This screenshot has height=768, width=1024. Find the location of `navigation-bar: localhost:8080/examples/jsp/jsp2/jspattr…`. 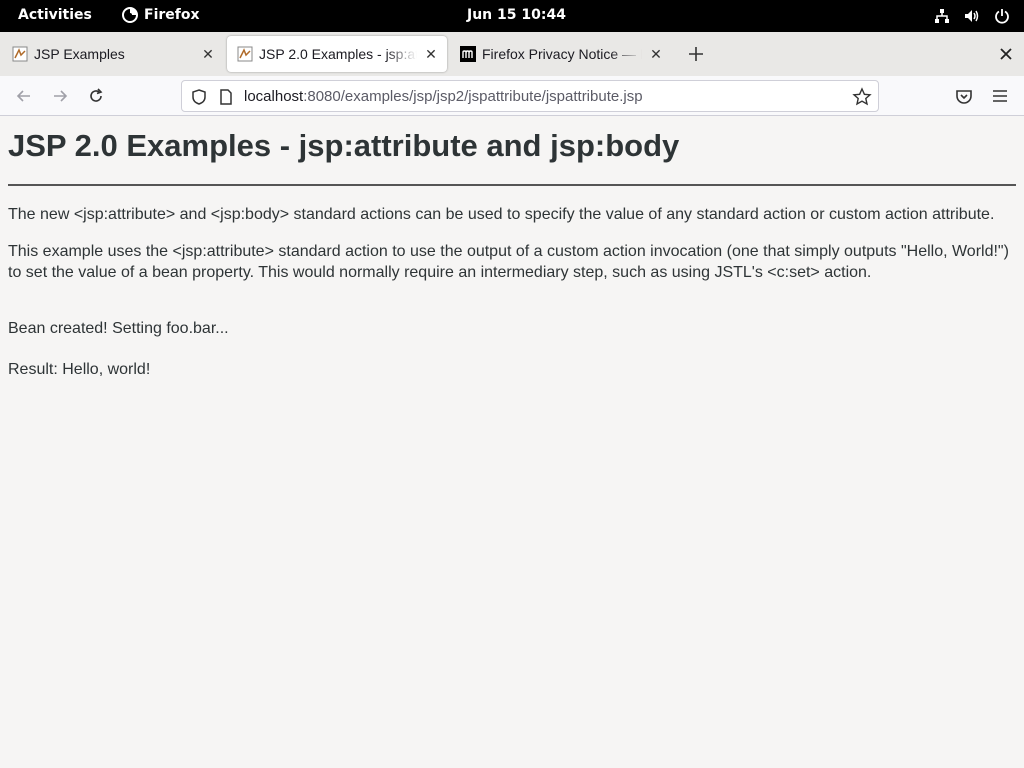

navigation-bar: localhost:8080/examples/jsp/jsp2/jspattr… is located at coordinates (512, 96).